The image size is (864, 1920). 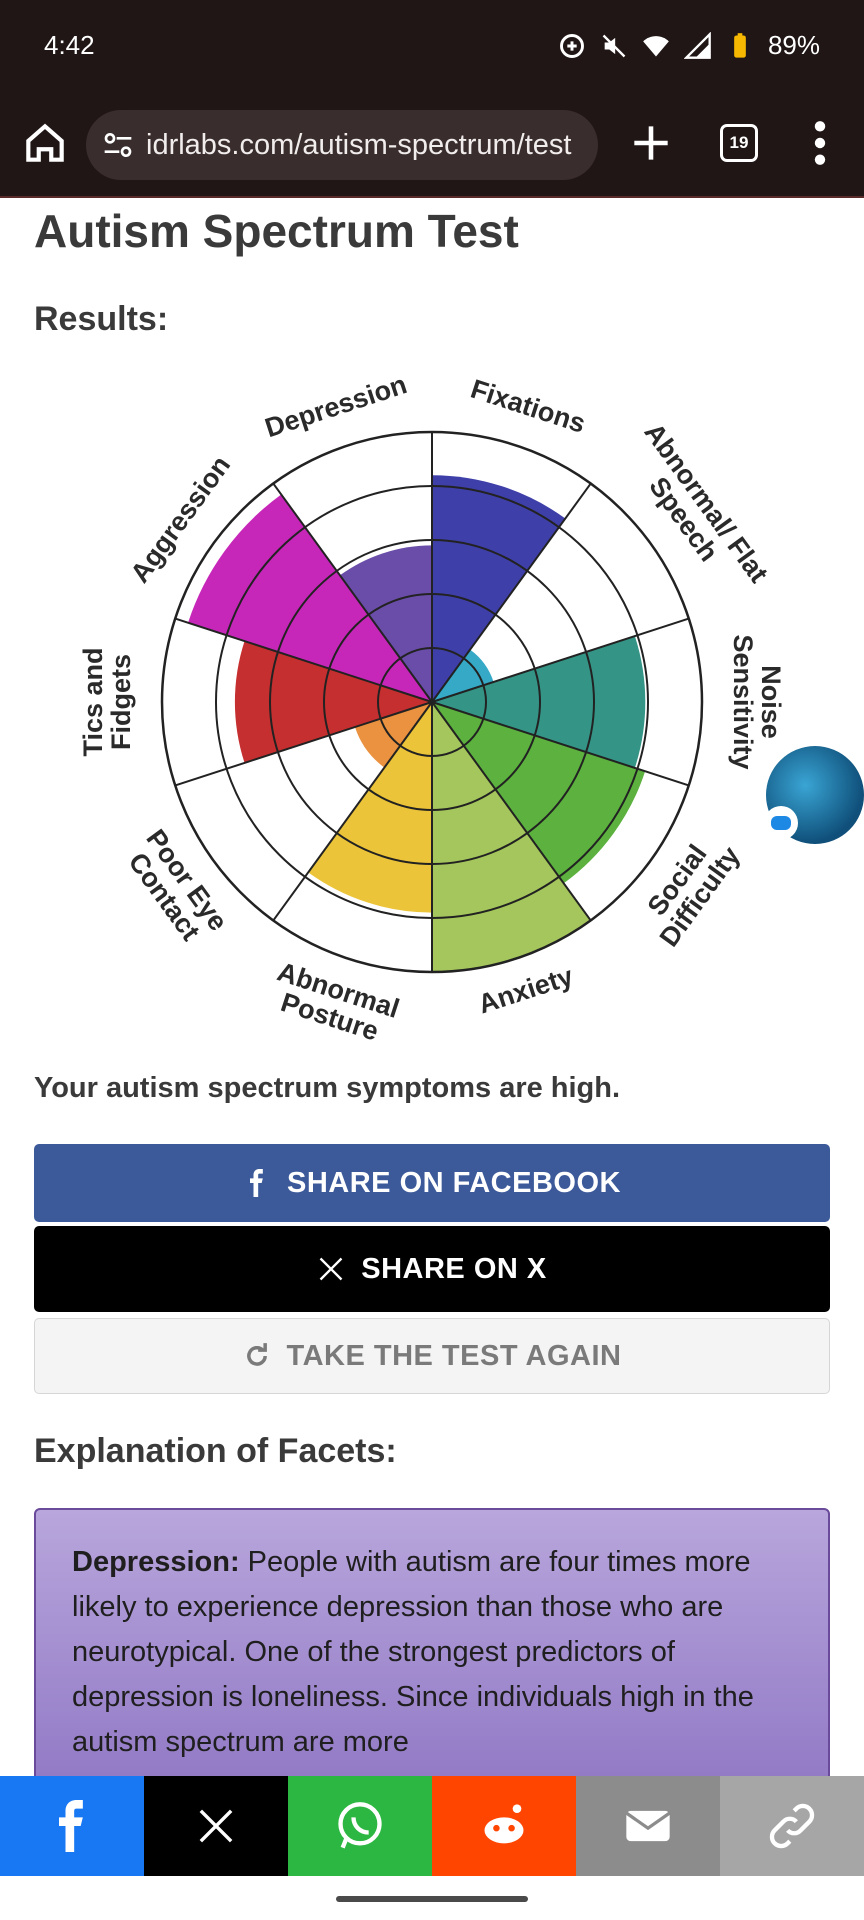 I want to click on chart-label-group: Tics andFidgets, so click(x=107, y=701).